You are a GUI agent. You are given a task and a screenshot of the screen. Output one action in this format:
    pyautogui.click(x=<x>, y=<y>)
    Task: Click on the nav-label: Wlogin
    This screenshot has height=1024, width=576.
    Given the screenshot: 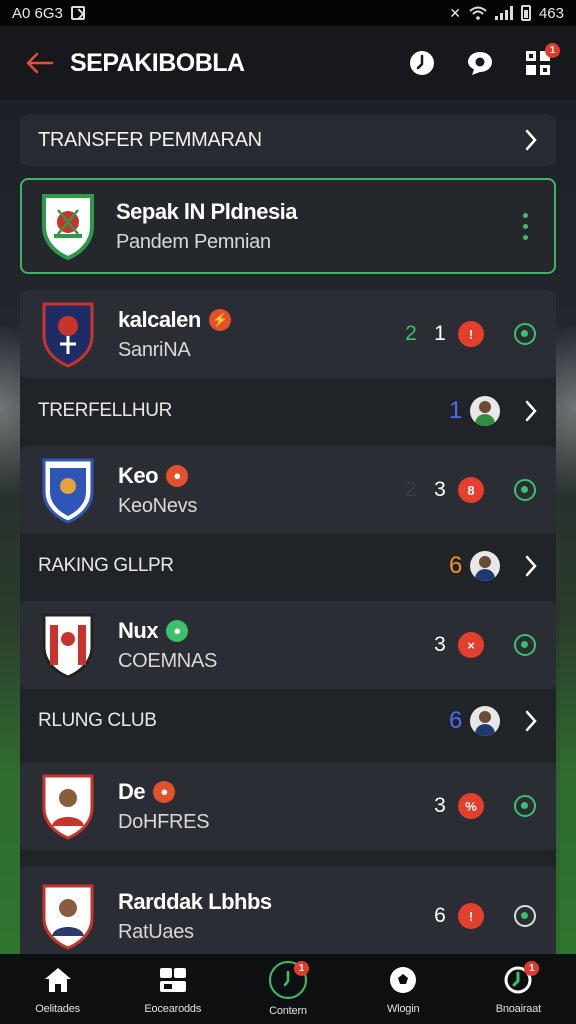 What is the action you would take?
    pyautogui.click(x=403, y=1009)
    